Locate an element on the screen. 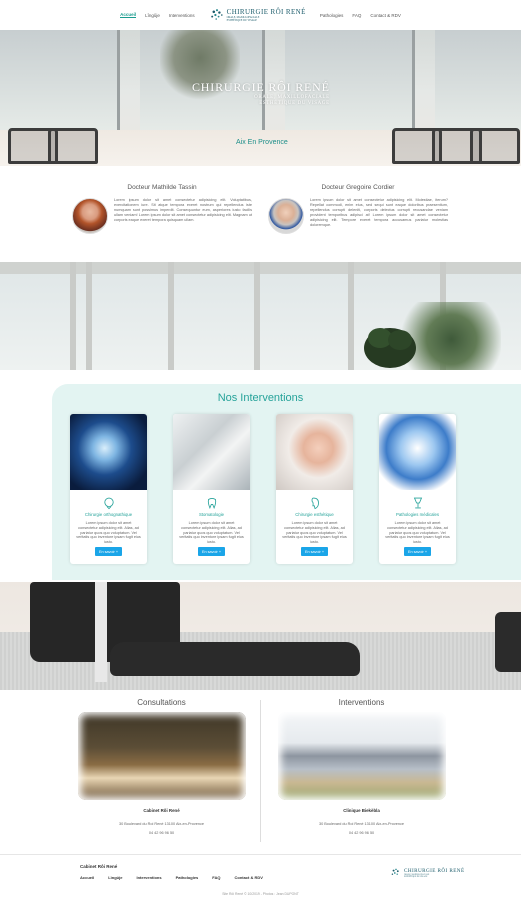  chair-photo-band is located at coordinates (260, 636).